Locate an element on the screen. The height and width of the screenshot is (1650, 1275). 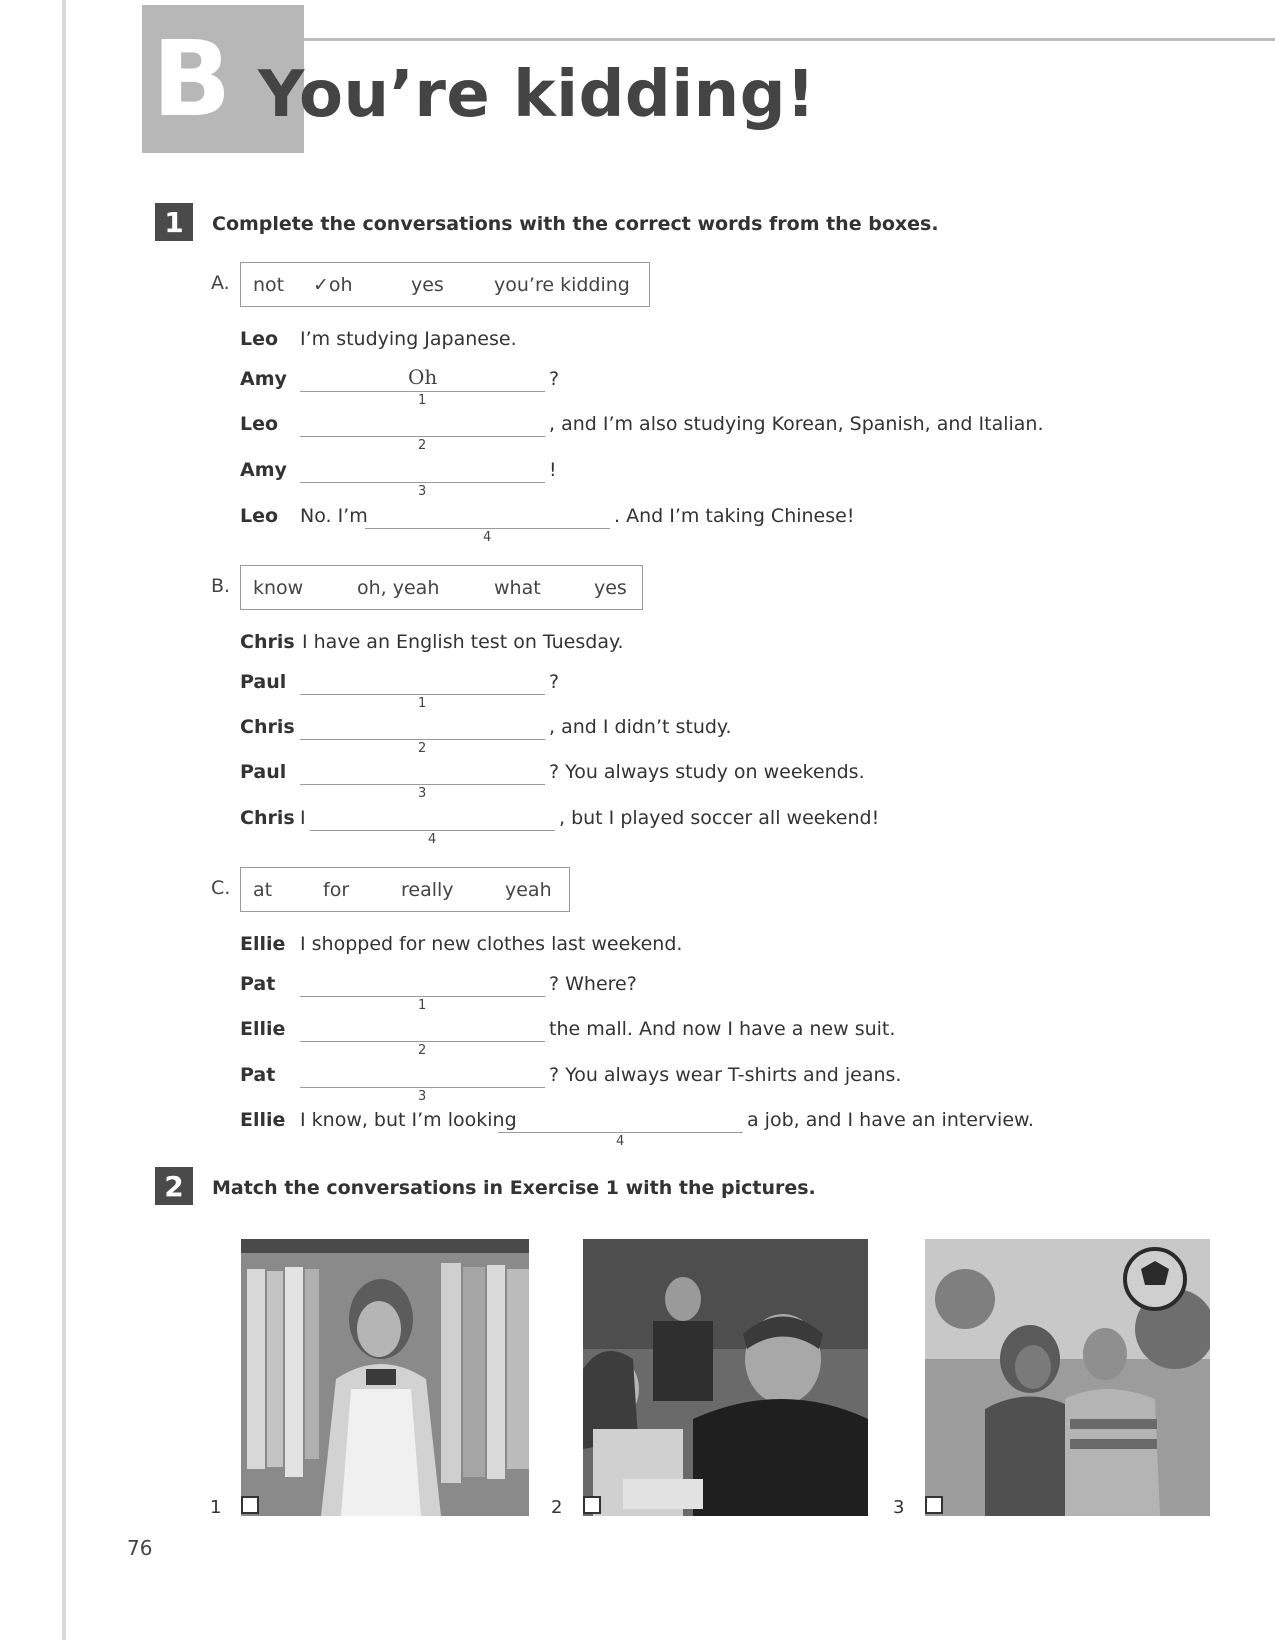
picture-1-checkbox is located at coordinates (250, 1505).